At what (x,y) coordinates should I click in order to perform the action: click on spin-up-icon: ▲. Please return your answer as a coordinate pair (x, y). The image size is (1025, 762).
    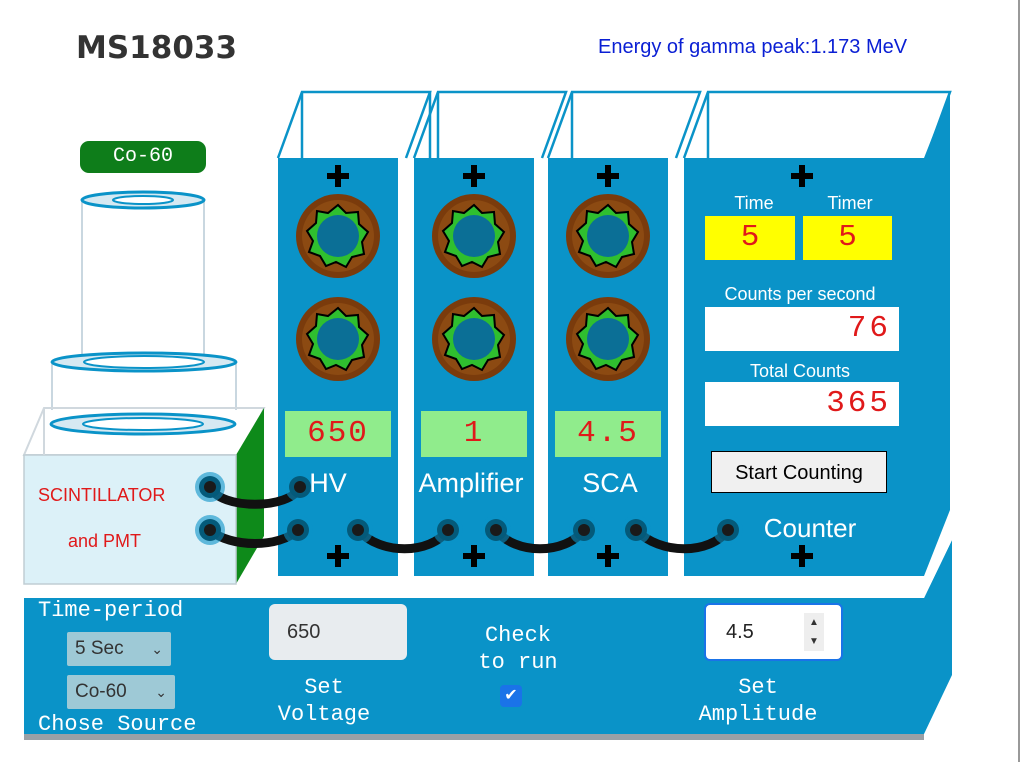
    Looking at the image, I should click on (814, 622).